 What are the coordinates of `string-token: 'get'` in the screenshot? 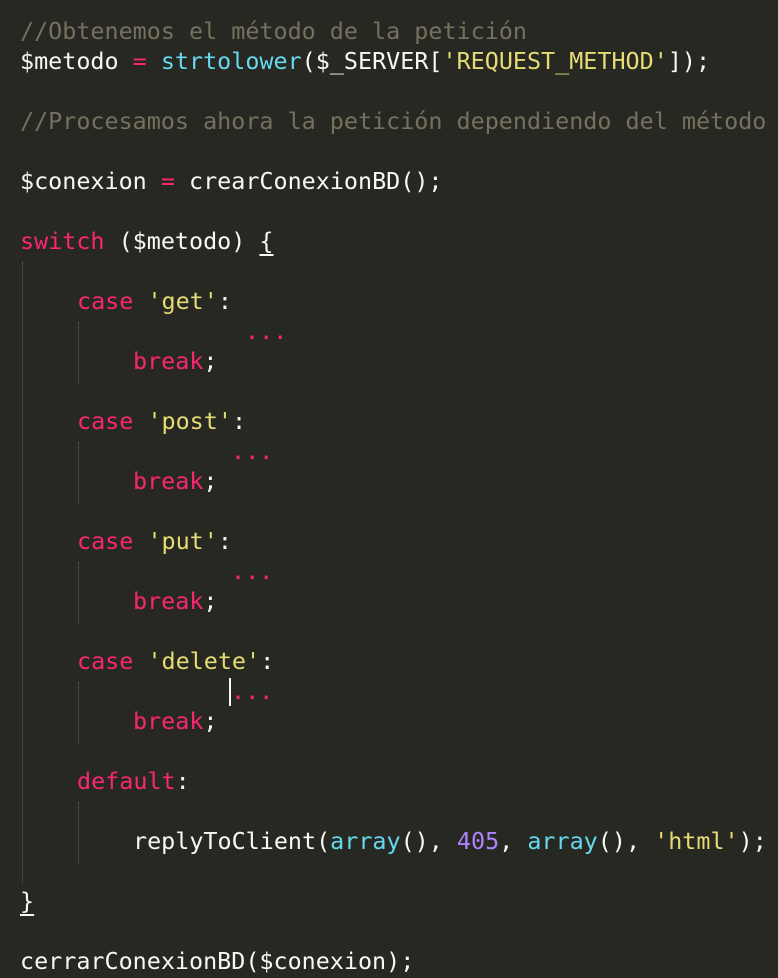 It's located at (182, 301).